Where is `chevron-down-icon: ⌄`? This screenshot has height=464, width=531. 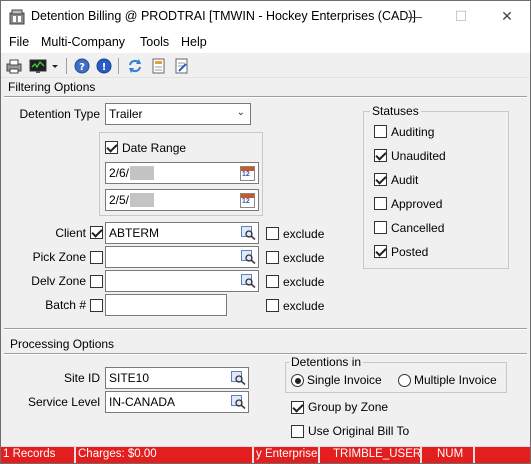
chevron-down-icon: ⌄ is located at coordinates (240, 112).